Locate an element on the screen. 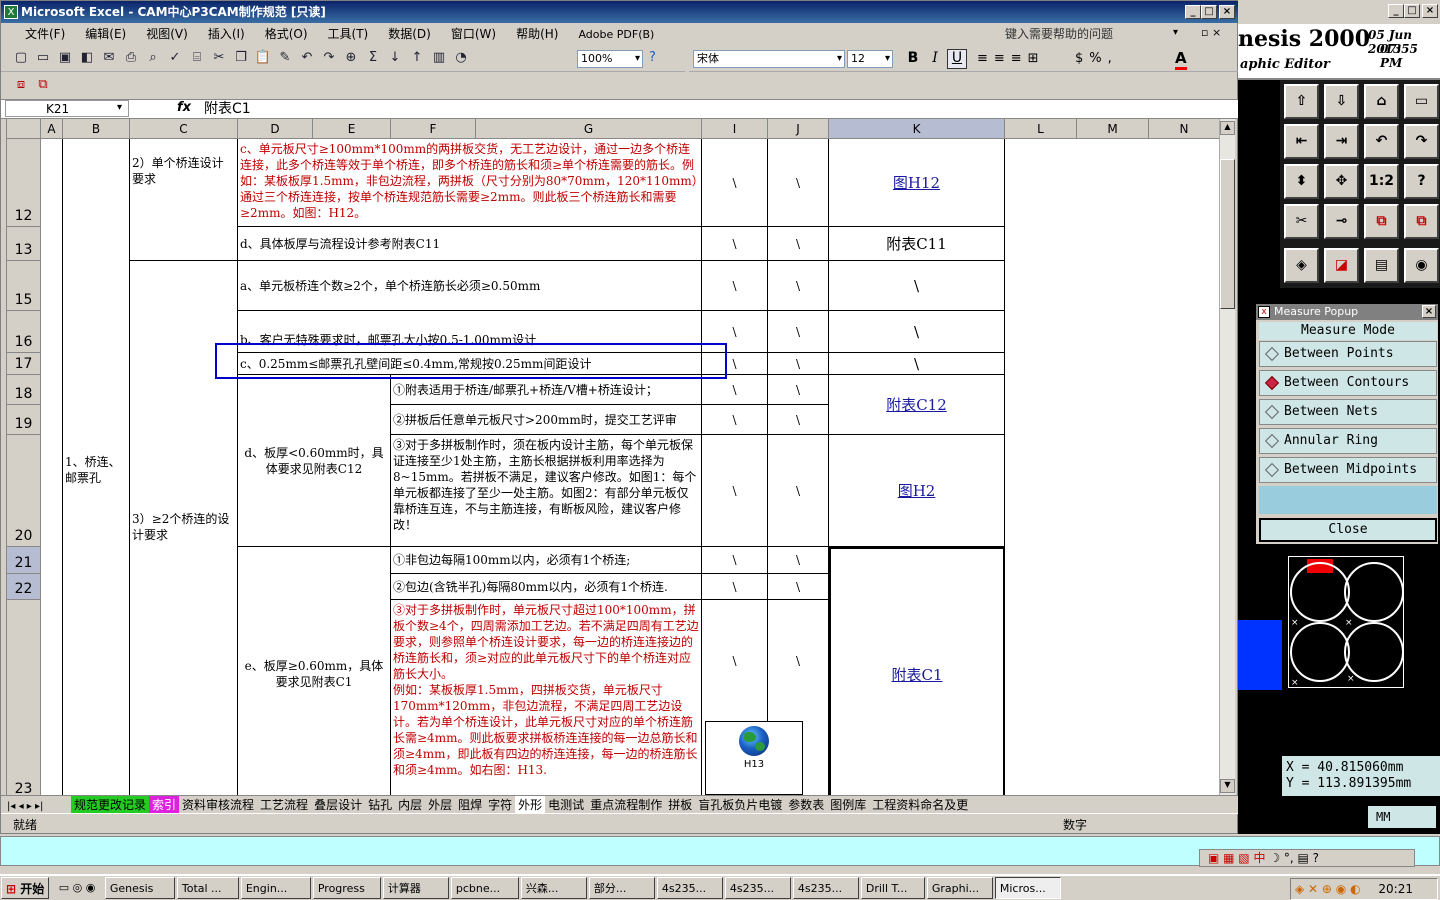 Image resolution: width=1440 pixels, height=900 pixels. cell-c-2: 2）单个桥连设计要求 is located at coordinates (184, 200).